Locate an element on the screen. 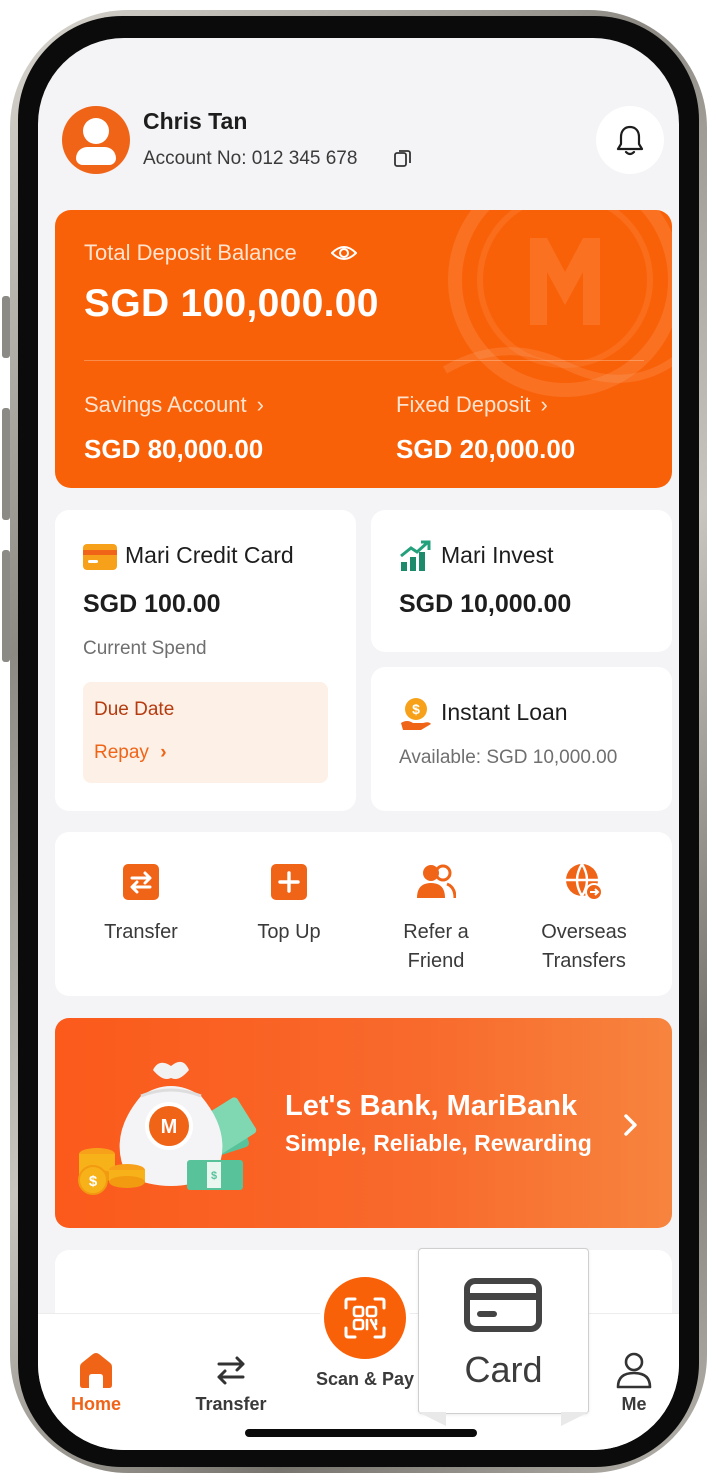  chevron-right-icon is located at coordinates (630, 1125).